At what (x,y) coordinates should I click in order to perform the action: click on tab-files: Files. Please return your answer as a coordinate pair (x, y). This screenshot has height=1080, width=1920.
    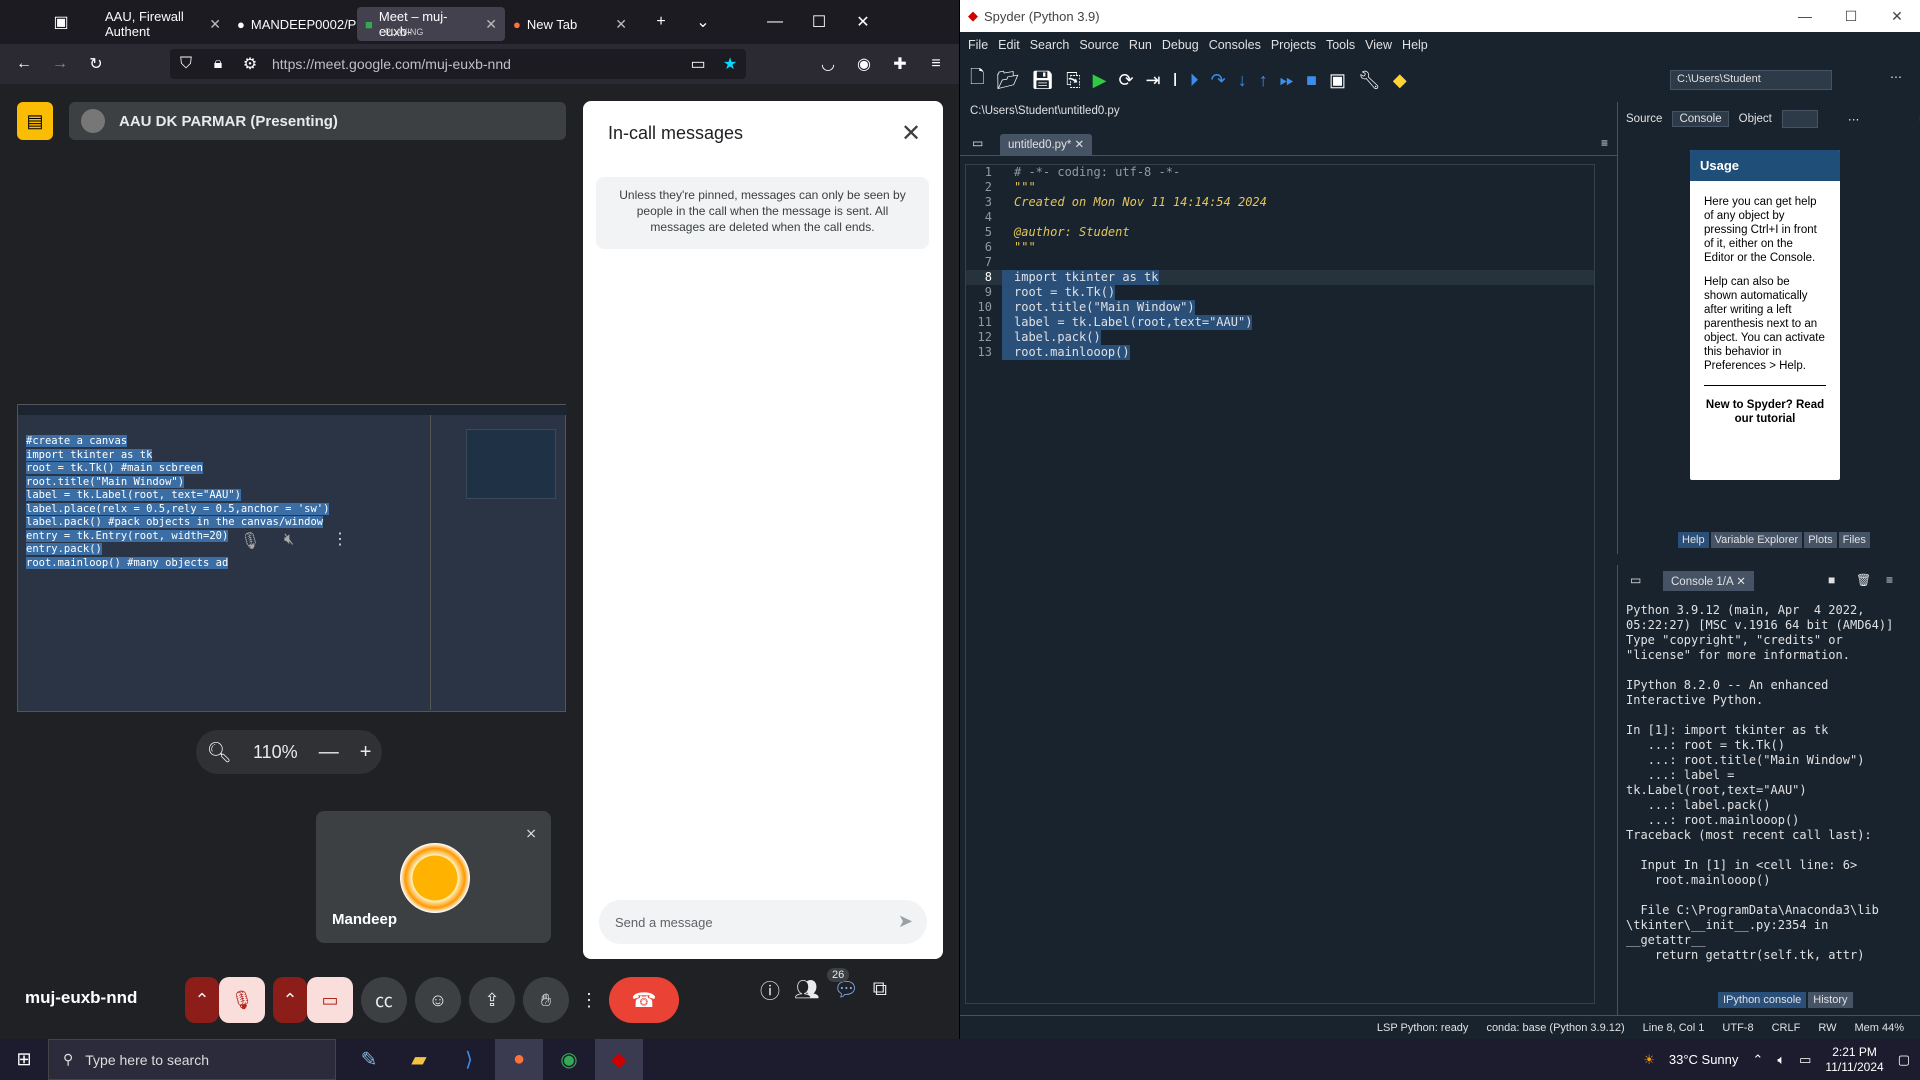
    Looking at the image, I should click on (1854, 540).